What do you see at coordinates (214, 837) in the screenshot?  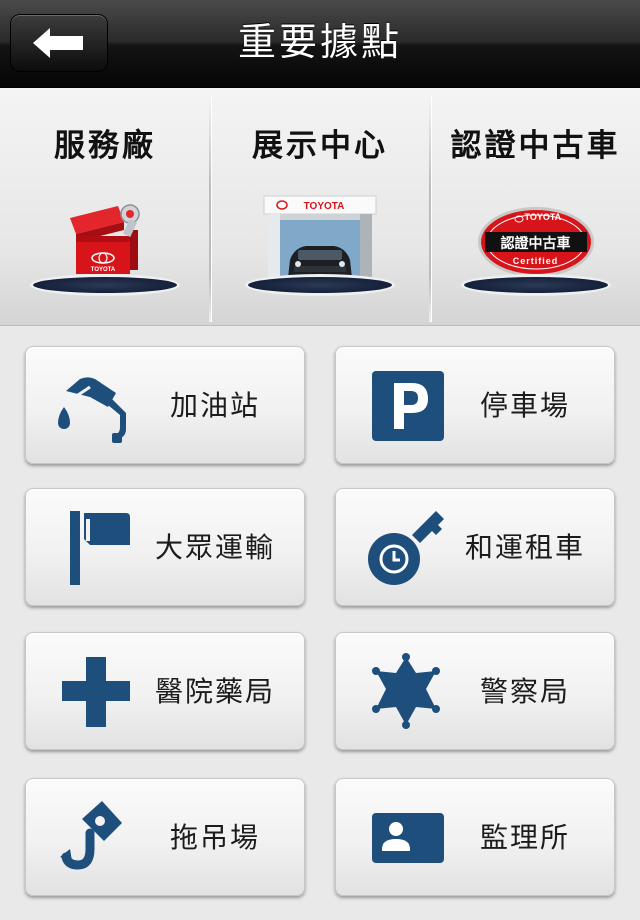 I see `button-label: 拖吊場` at bounding box center [214, 837].